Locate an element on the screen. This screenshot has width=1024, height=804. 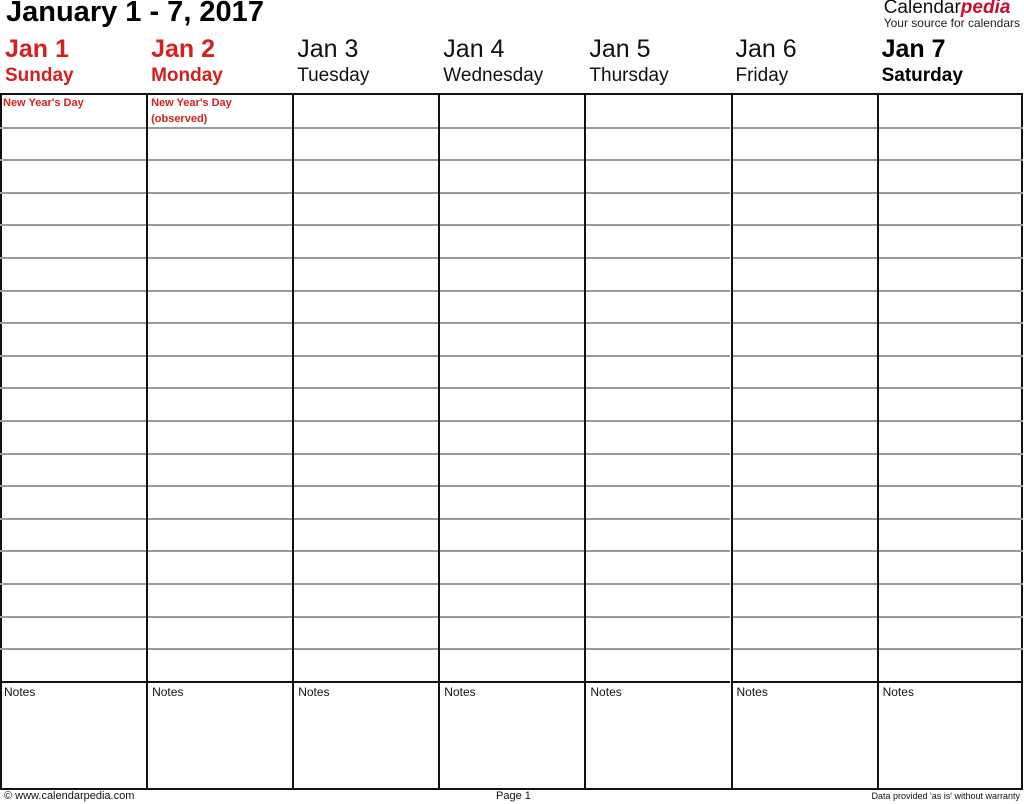
day-column: New Year's Day Notes is located at coordinates (73, 441).